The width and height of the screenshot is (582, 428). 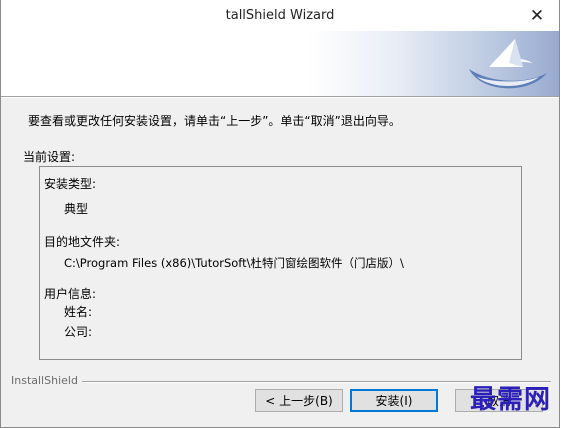 What do you see at coordinates (82, 242) in the screenshot?
I see `destination-folder-label: 目的地文件夹:` at bounding box center [82, 242].